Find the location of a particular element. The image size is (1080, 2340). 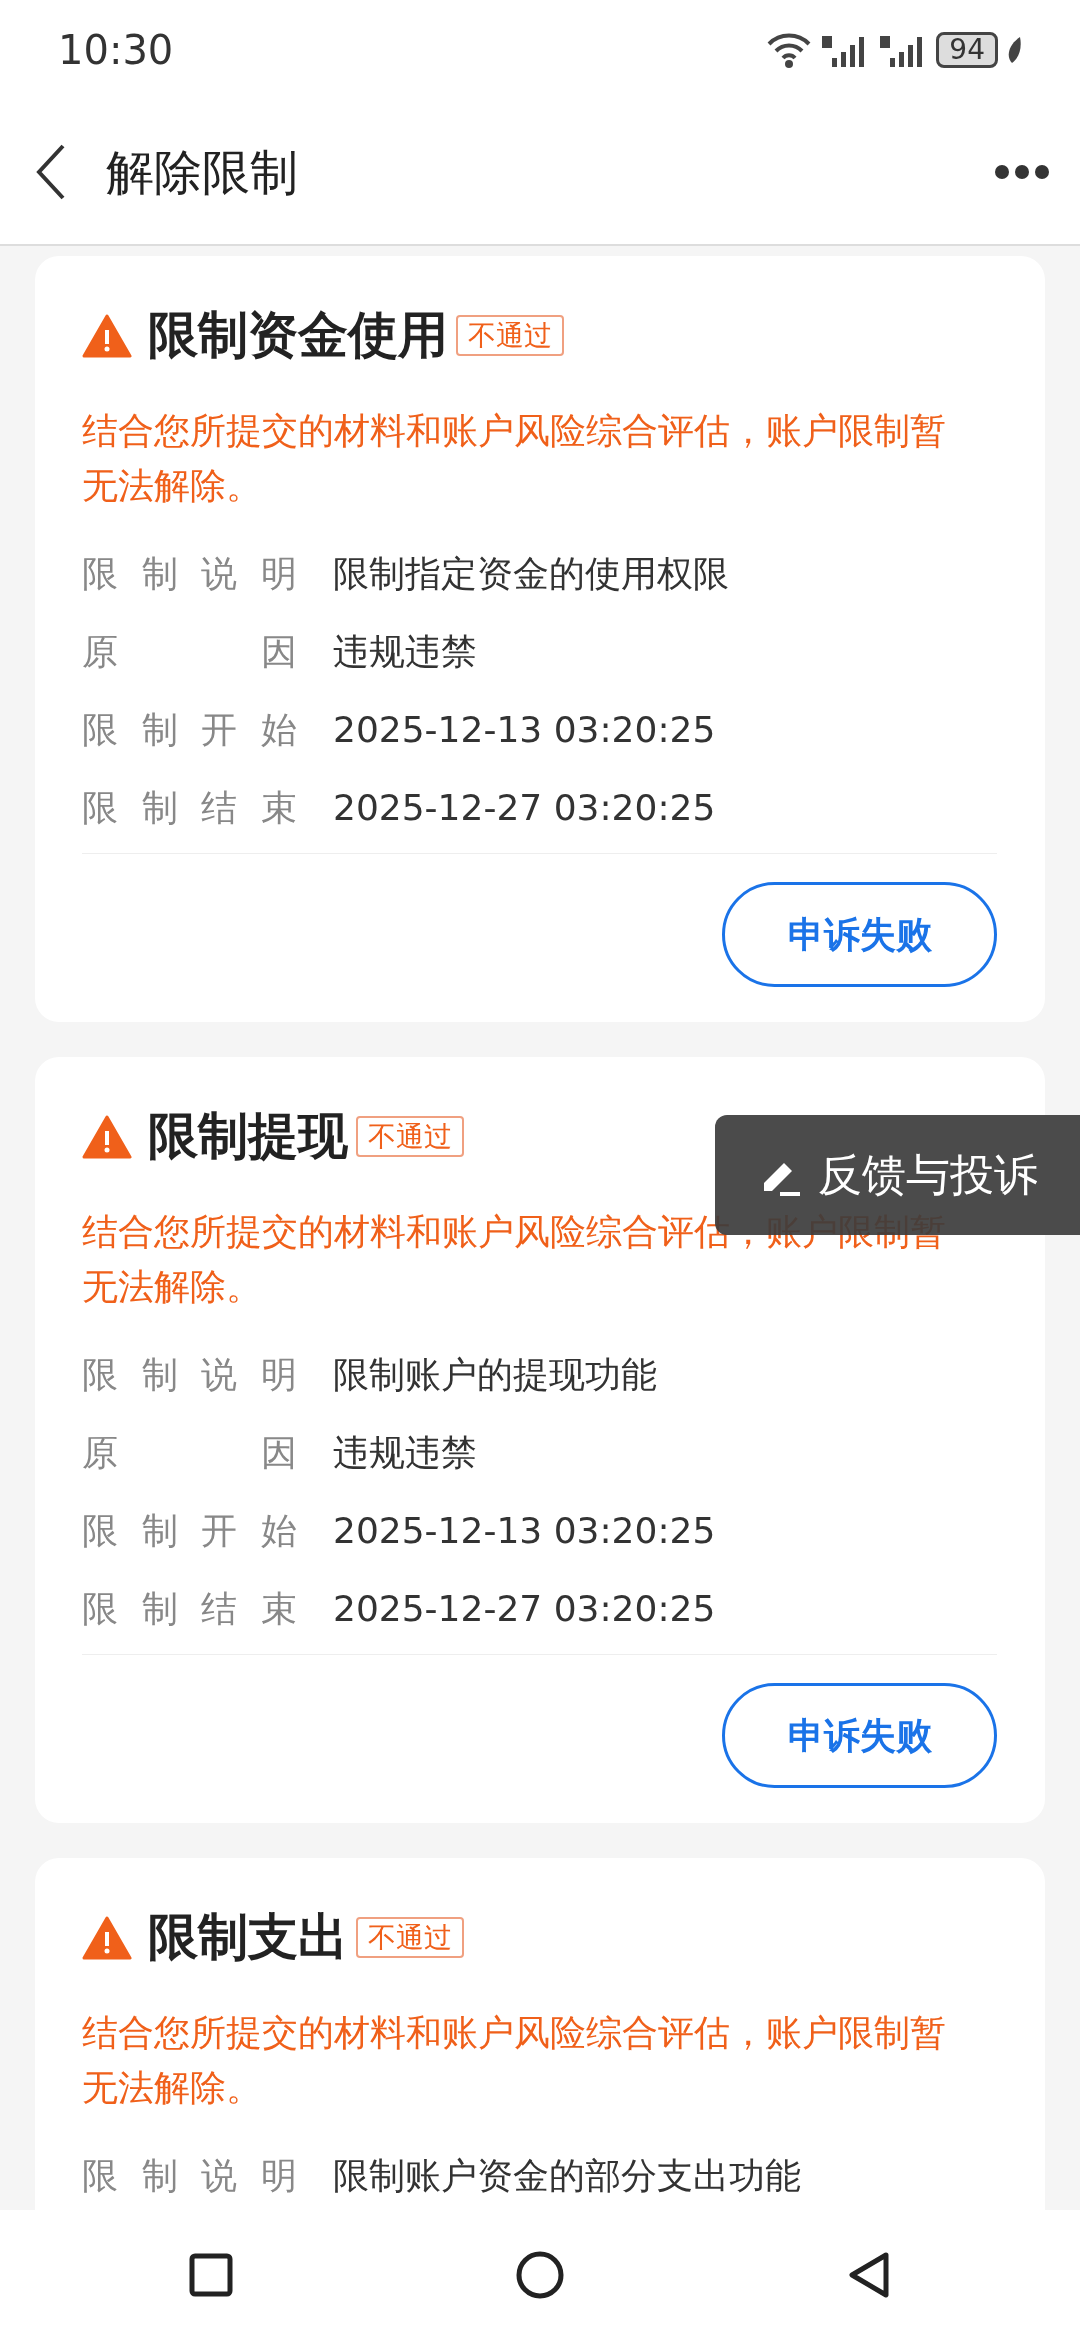

status-time: 10:30 is located at coordinates (116, 50).